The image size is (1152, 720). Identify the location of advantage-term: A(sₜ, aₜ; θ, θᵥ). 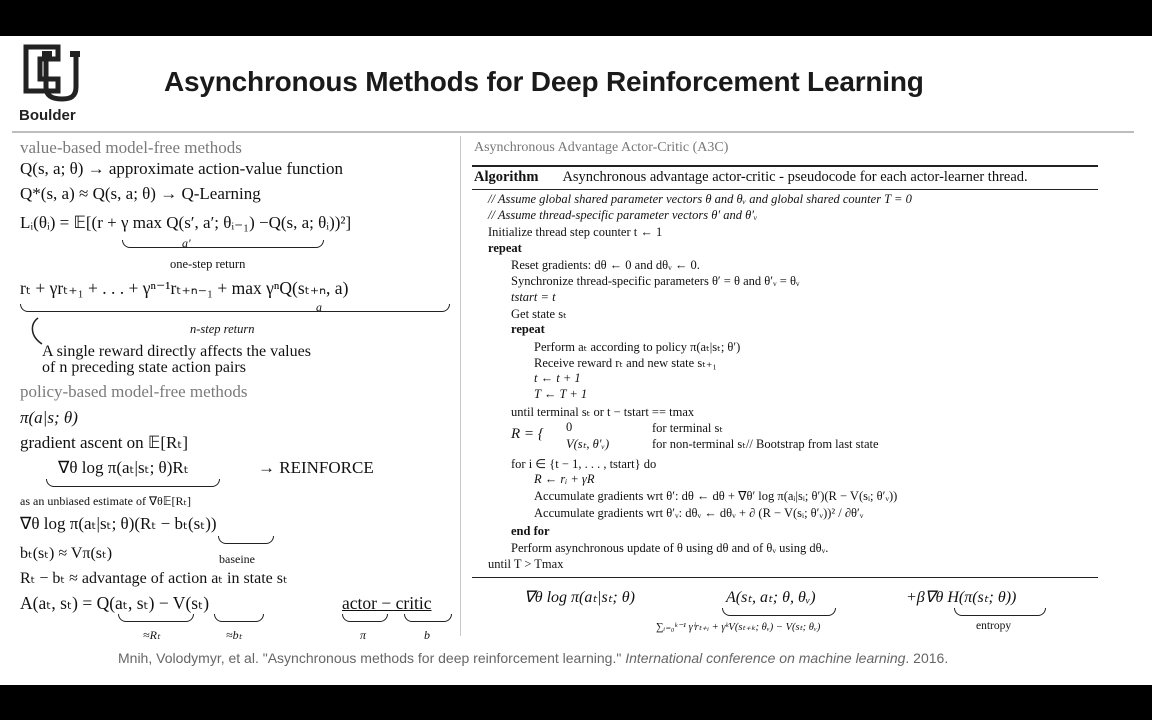
(771, 597).